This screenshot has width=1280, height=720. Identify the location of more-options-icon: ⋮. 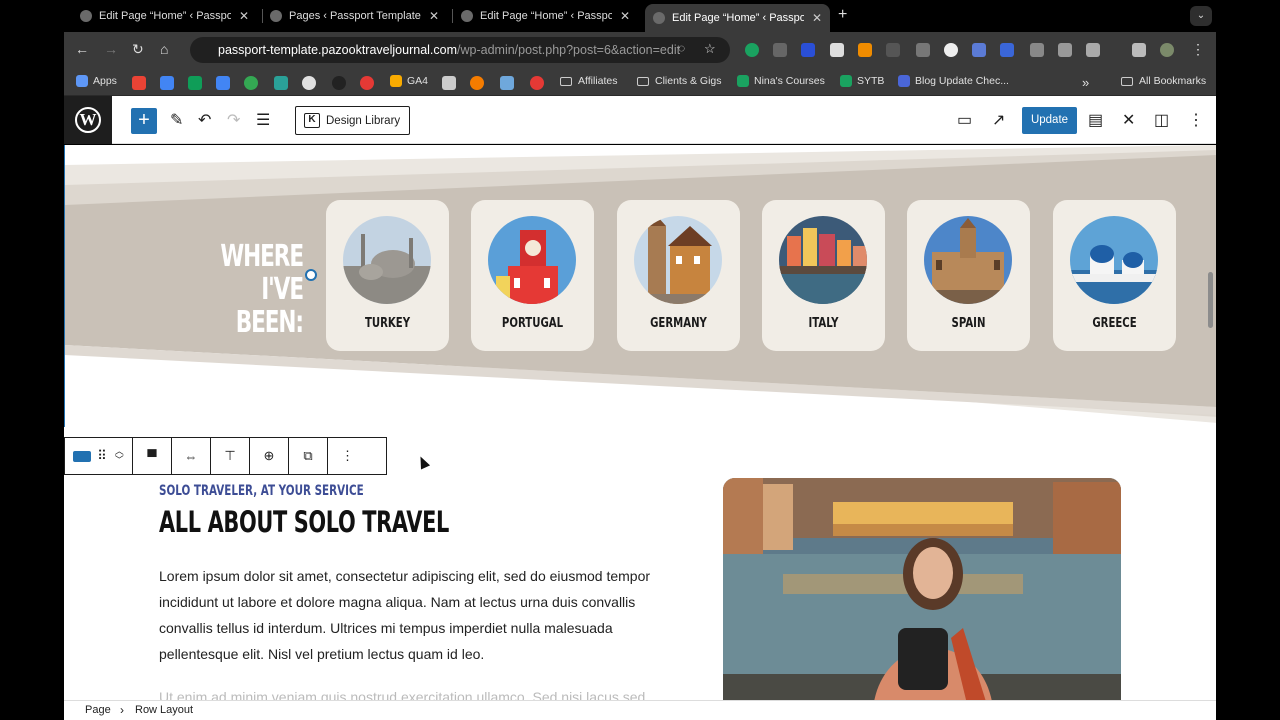
(1196, 120).